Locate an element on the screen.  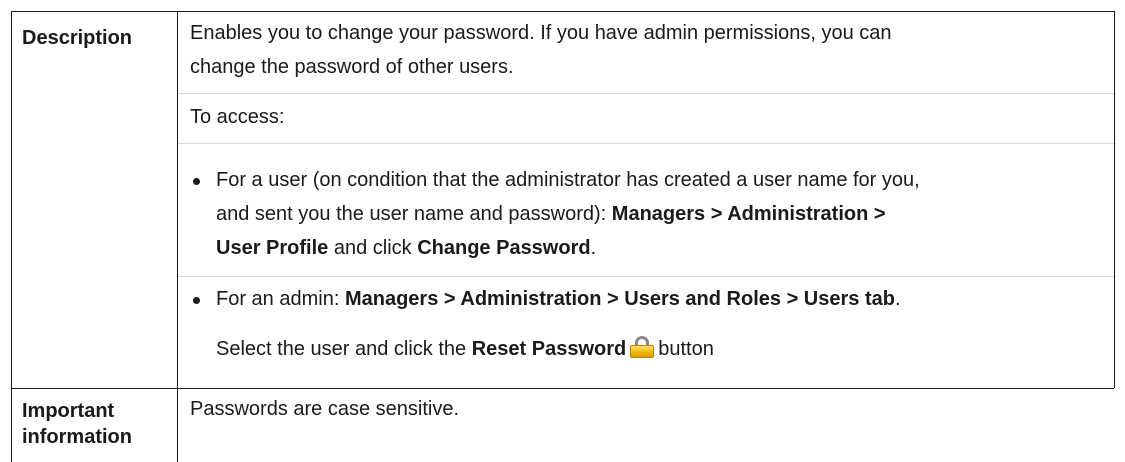
button-name: Reset Password is located at coordinates (549, 349).